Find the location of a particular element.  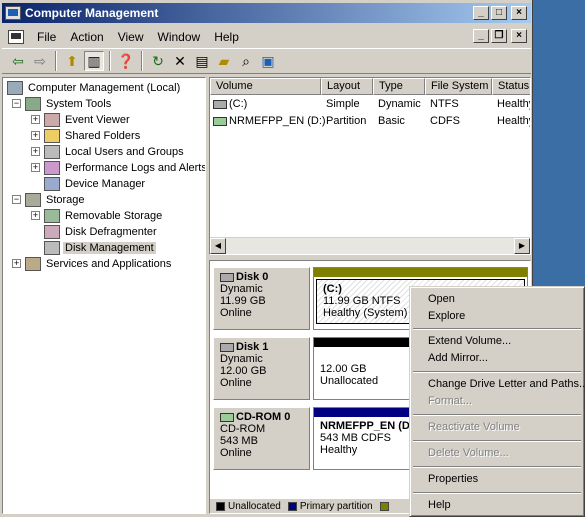

scroll-left-icon: ◀ is located at coordinates (218, 246).